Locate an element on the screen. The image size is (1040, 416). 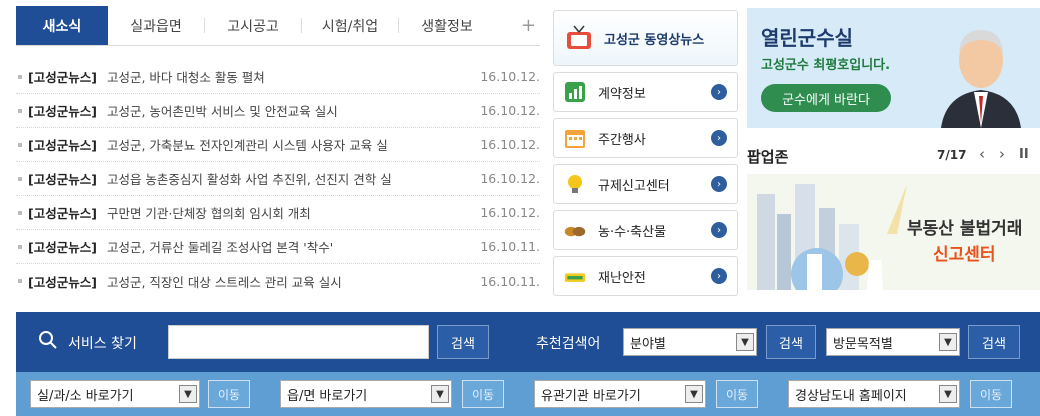
popup-banner: 부동산 불법거래 신고센터 is located at coordinates (893, 232).